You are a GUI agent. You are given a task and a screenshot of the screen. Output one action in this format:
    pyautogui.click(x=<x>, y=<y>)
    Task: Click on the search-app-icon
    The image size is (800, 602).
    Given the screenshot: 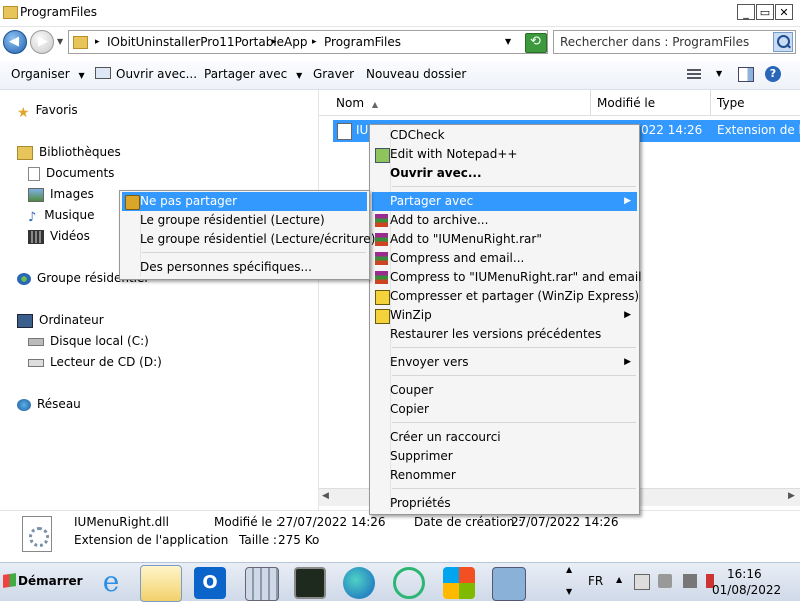 What is the action you would take?
    pyautogui.click(x=409, y=583)
    